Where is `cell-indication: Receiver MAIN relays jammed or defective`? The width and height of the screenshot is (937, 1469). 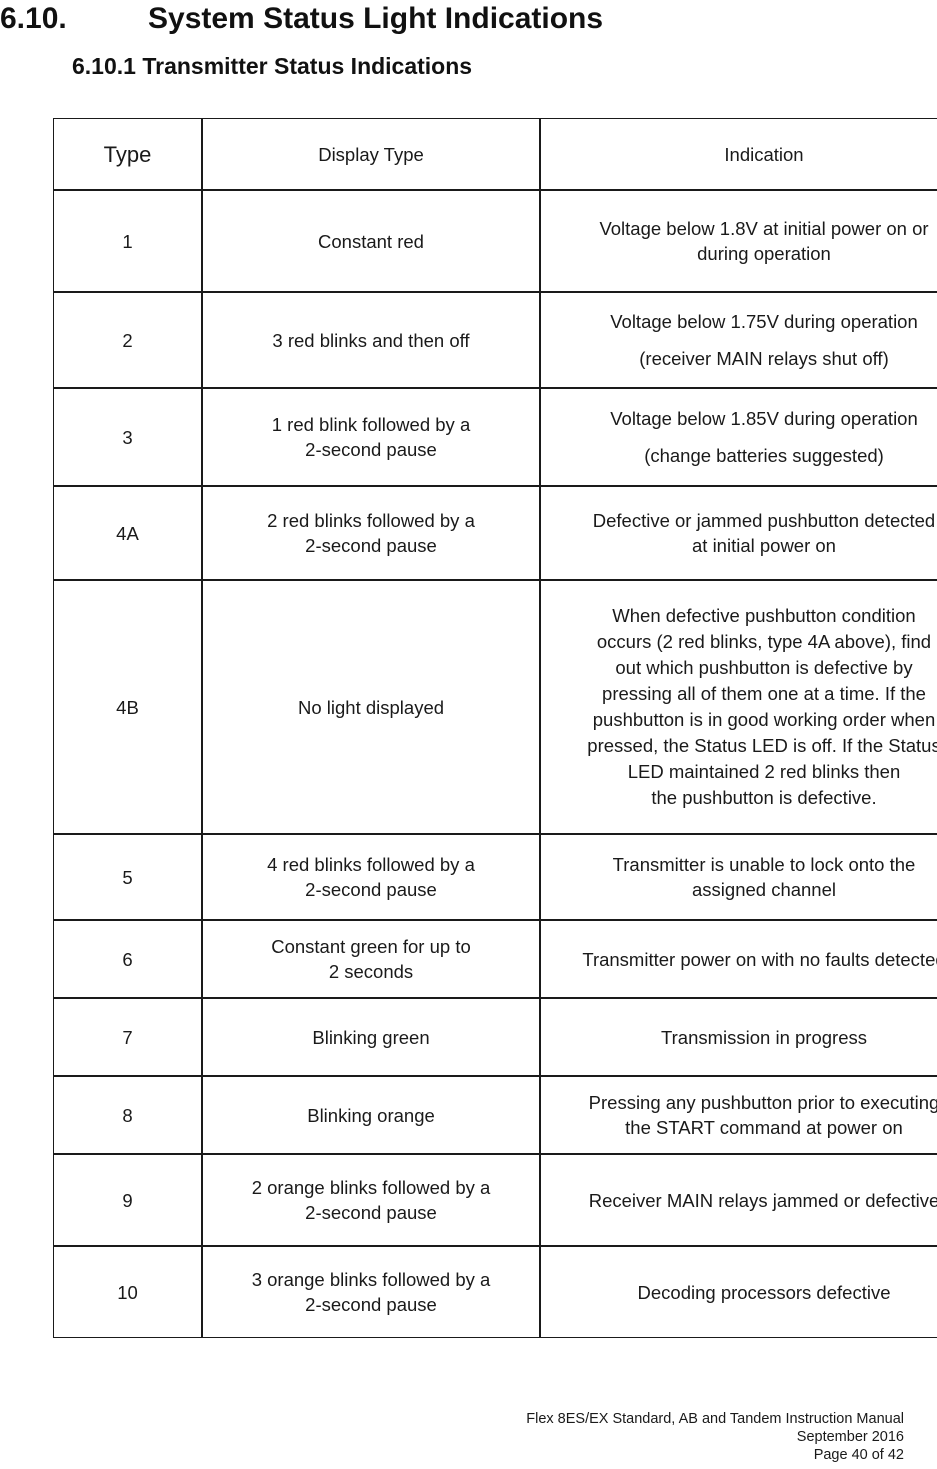 cell-indication: Receiver MAIN relays jammed or defective is located at coordinates (738, 1200).